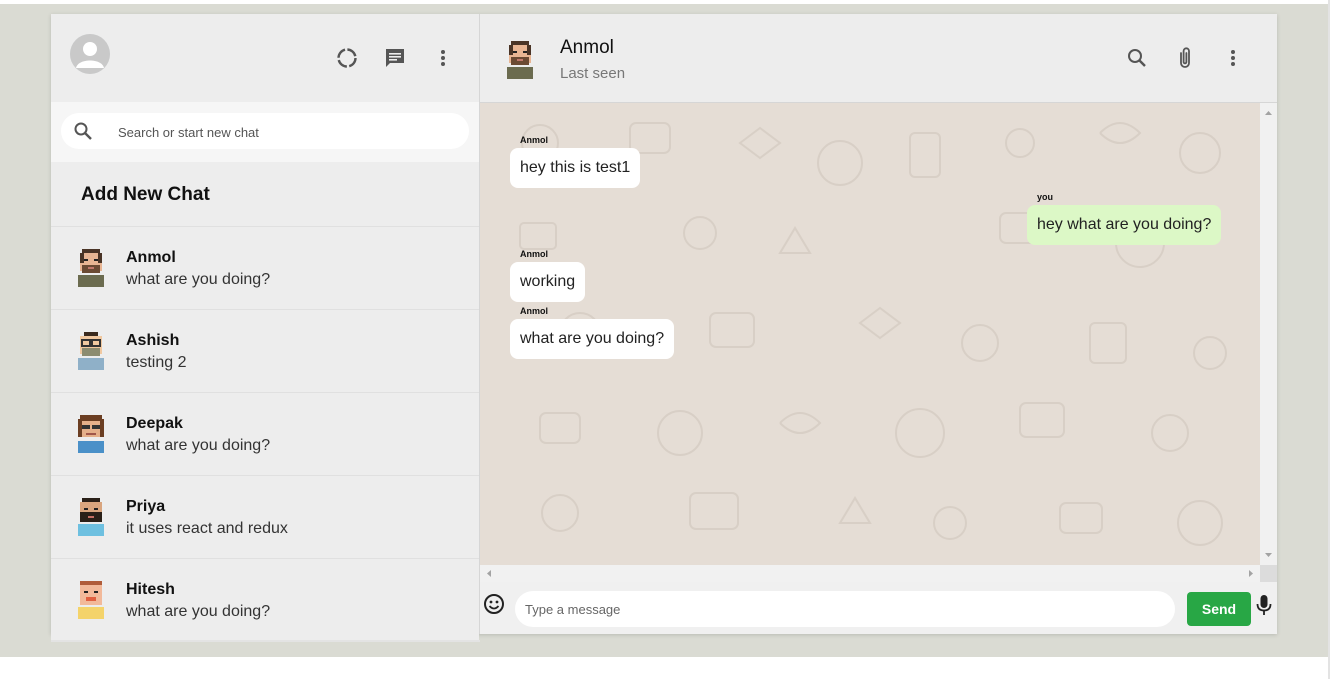 This screenshot has width=1340, height=679. I want to click on chat-item-anmol: Anmol what are you doing?, so click(265, 268).